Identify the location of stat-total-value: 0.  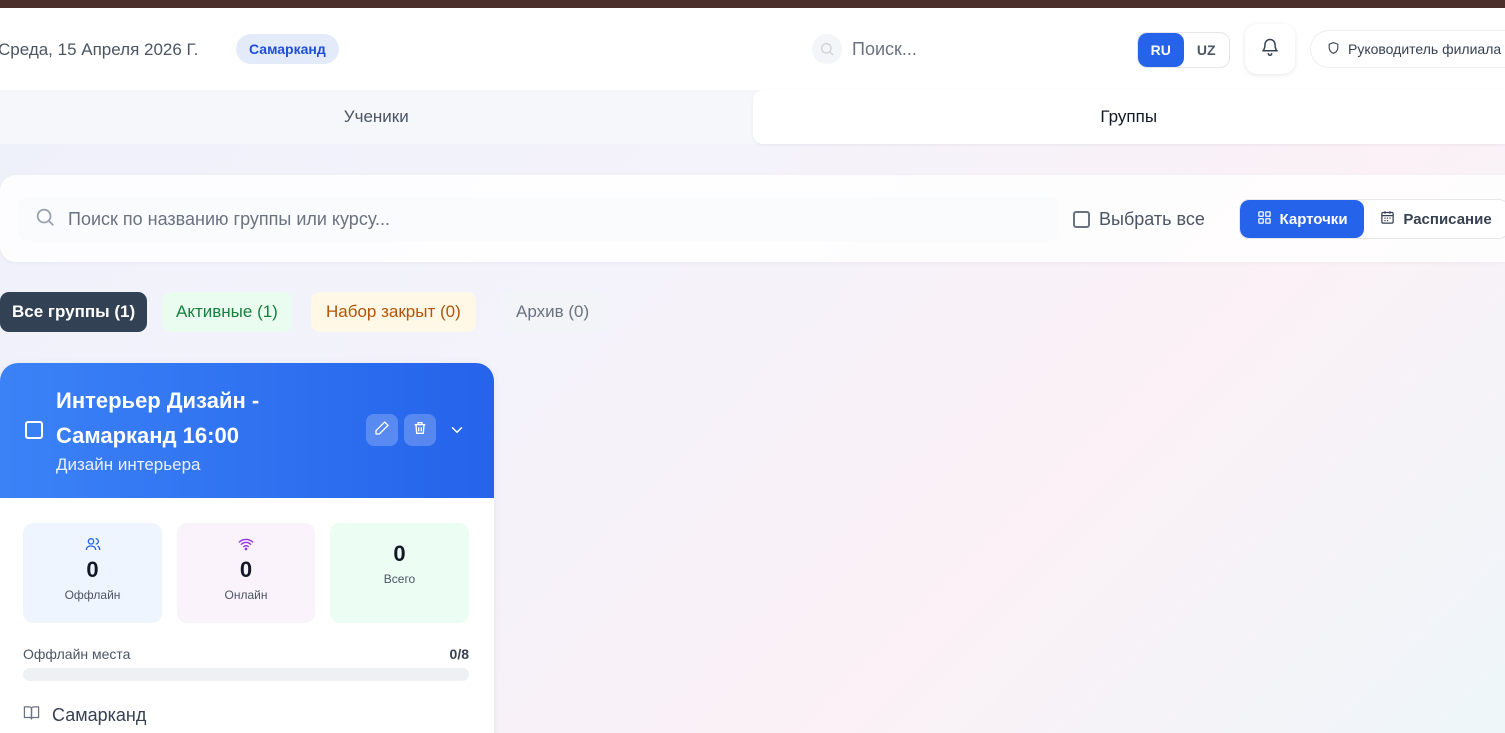
(399, 553).